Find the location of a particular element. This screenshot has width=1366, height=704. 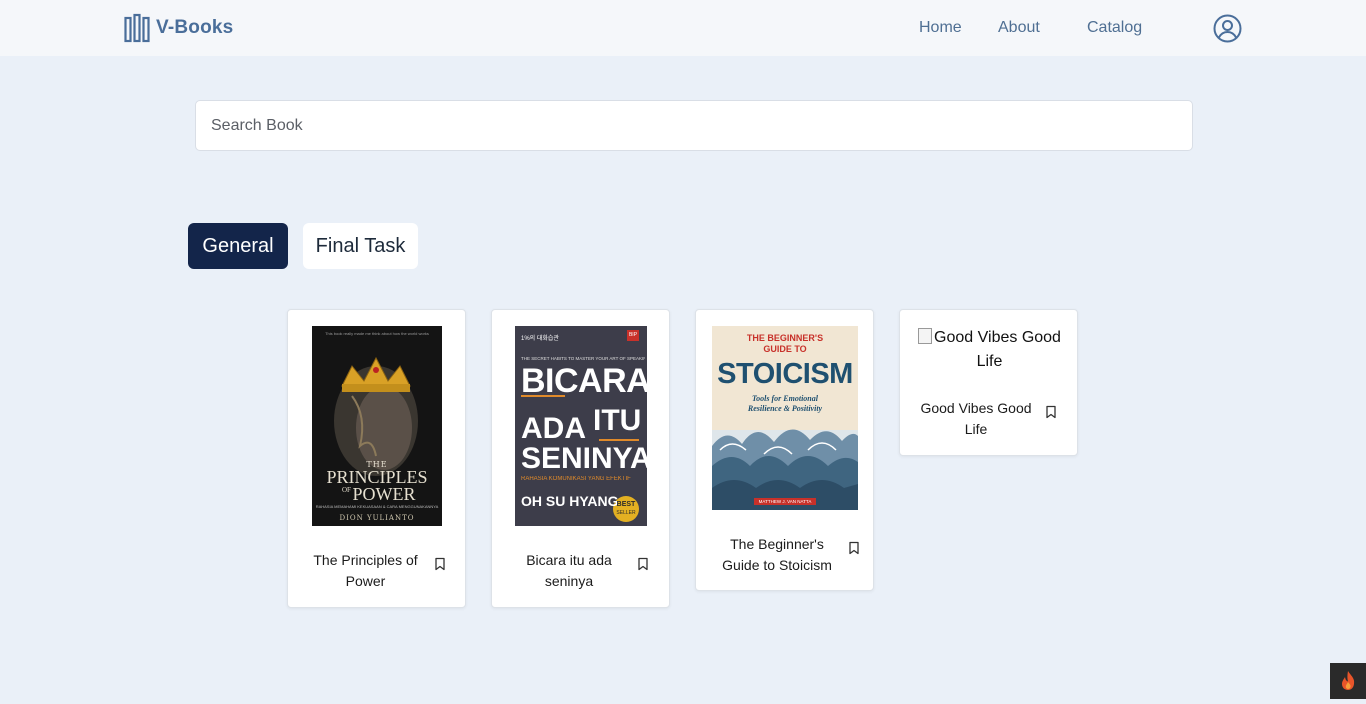

book-title: The Principles of Power is located at coordinates (365, 570).